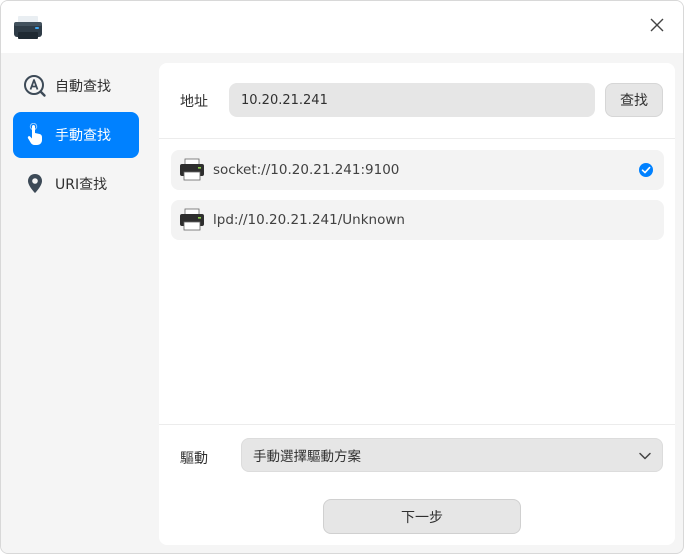 This screenshot has height=554, width=684. I want to click on close-icon, so click(657, 27).